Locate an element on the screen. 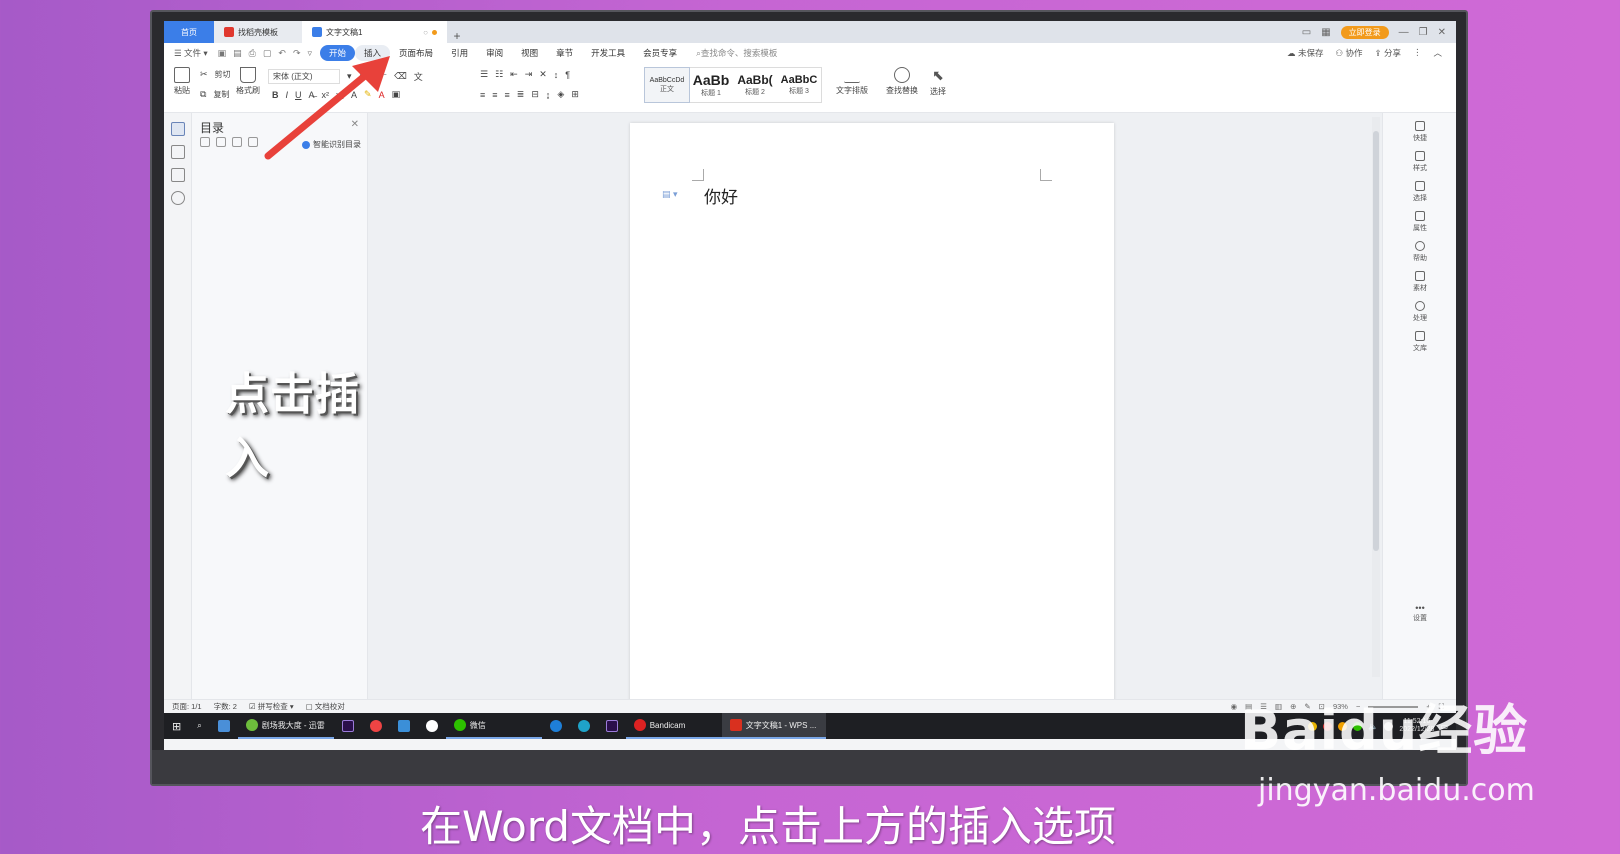 The image size is (1620, 854). sidebar-settings: ••• 设置 is located at coordinates (1419, 613).